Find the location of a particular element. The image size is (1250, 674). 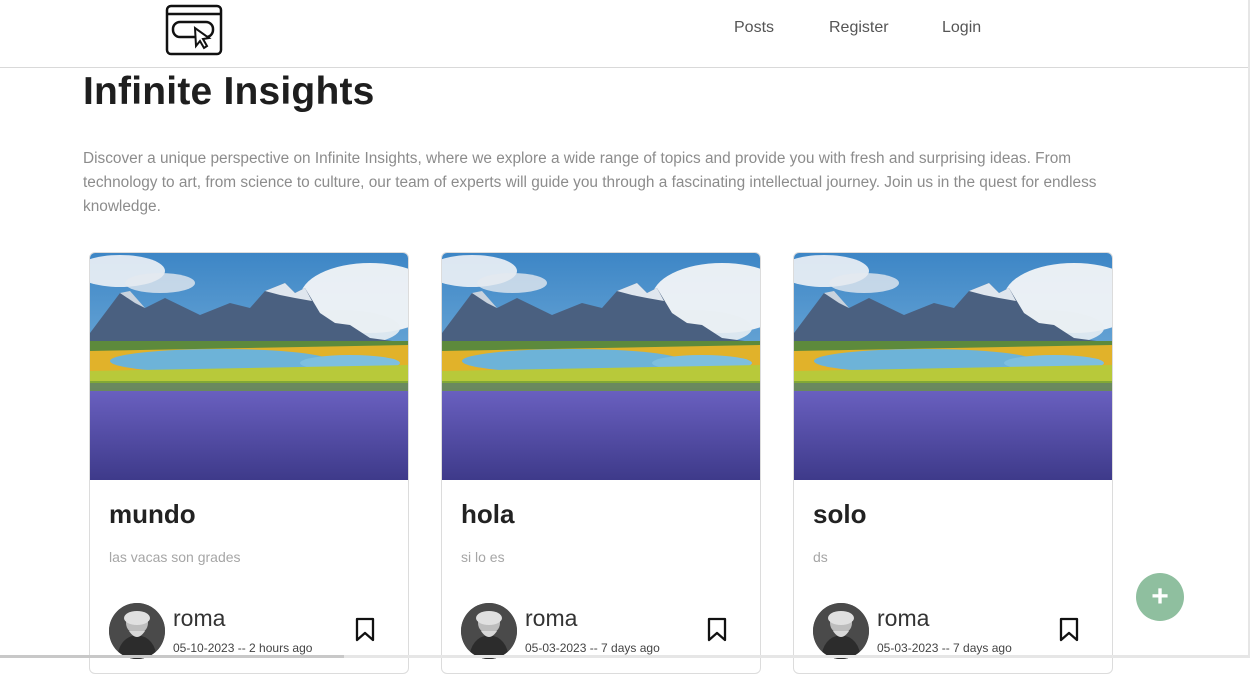

post-description: si lo es is located at coordinates (483, 557).